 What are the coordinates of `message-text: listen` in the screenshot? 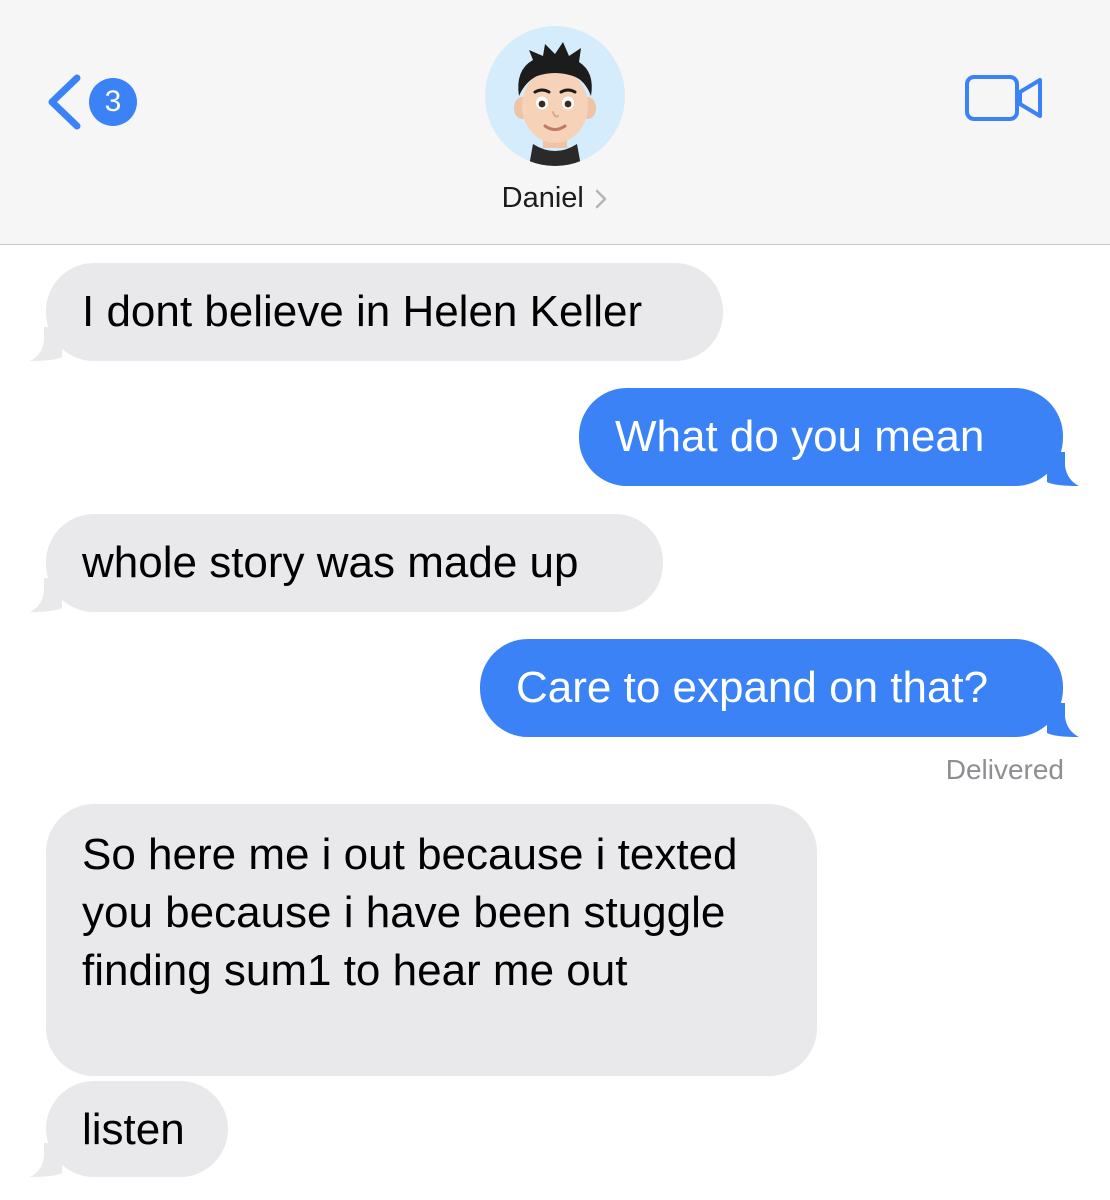 It's located at (133, 1129).